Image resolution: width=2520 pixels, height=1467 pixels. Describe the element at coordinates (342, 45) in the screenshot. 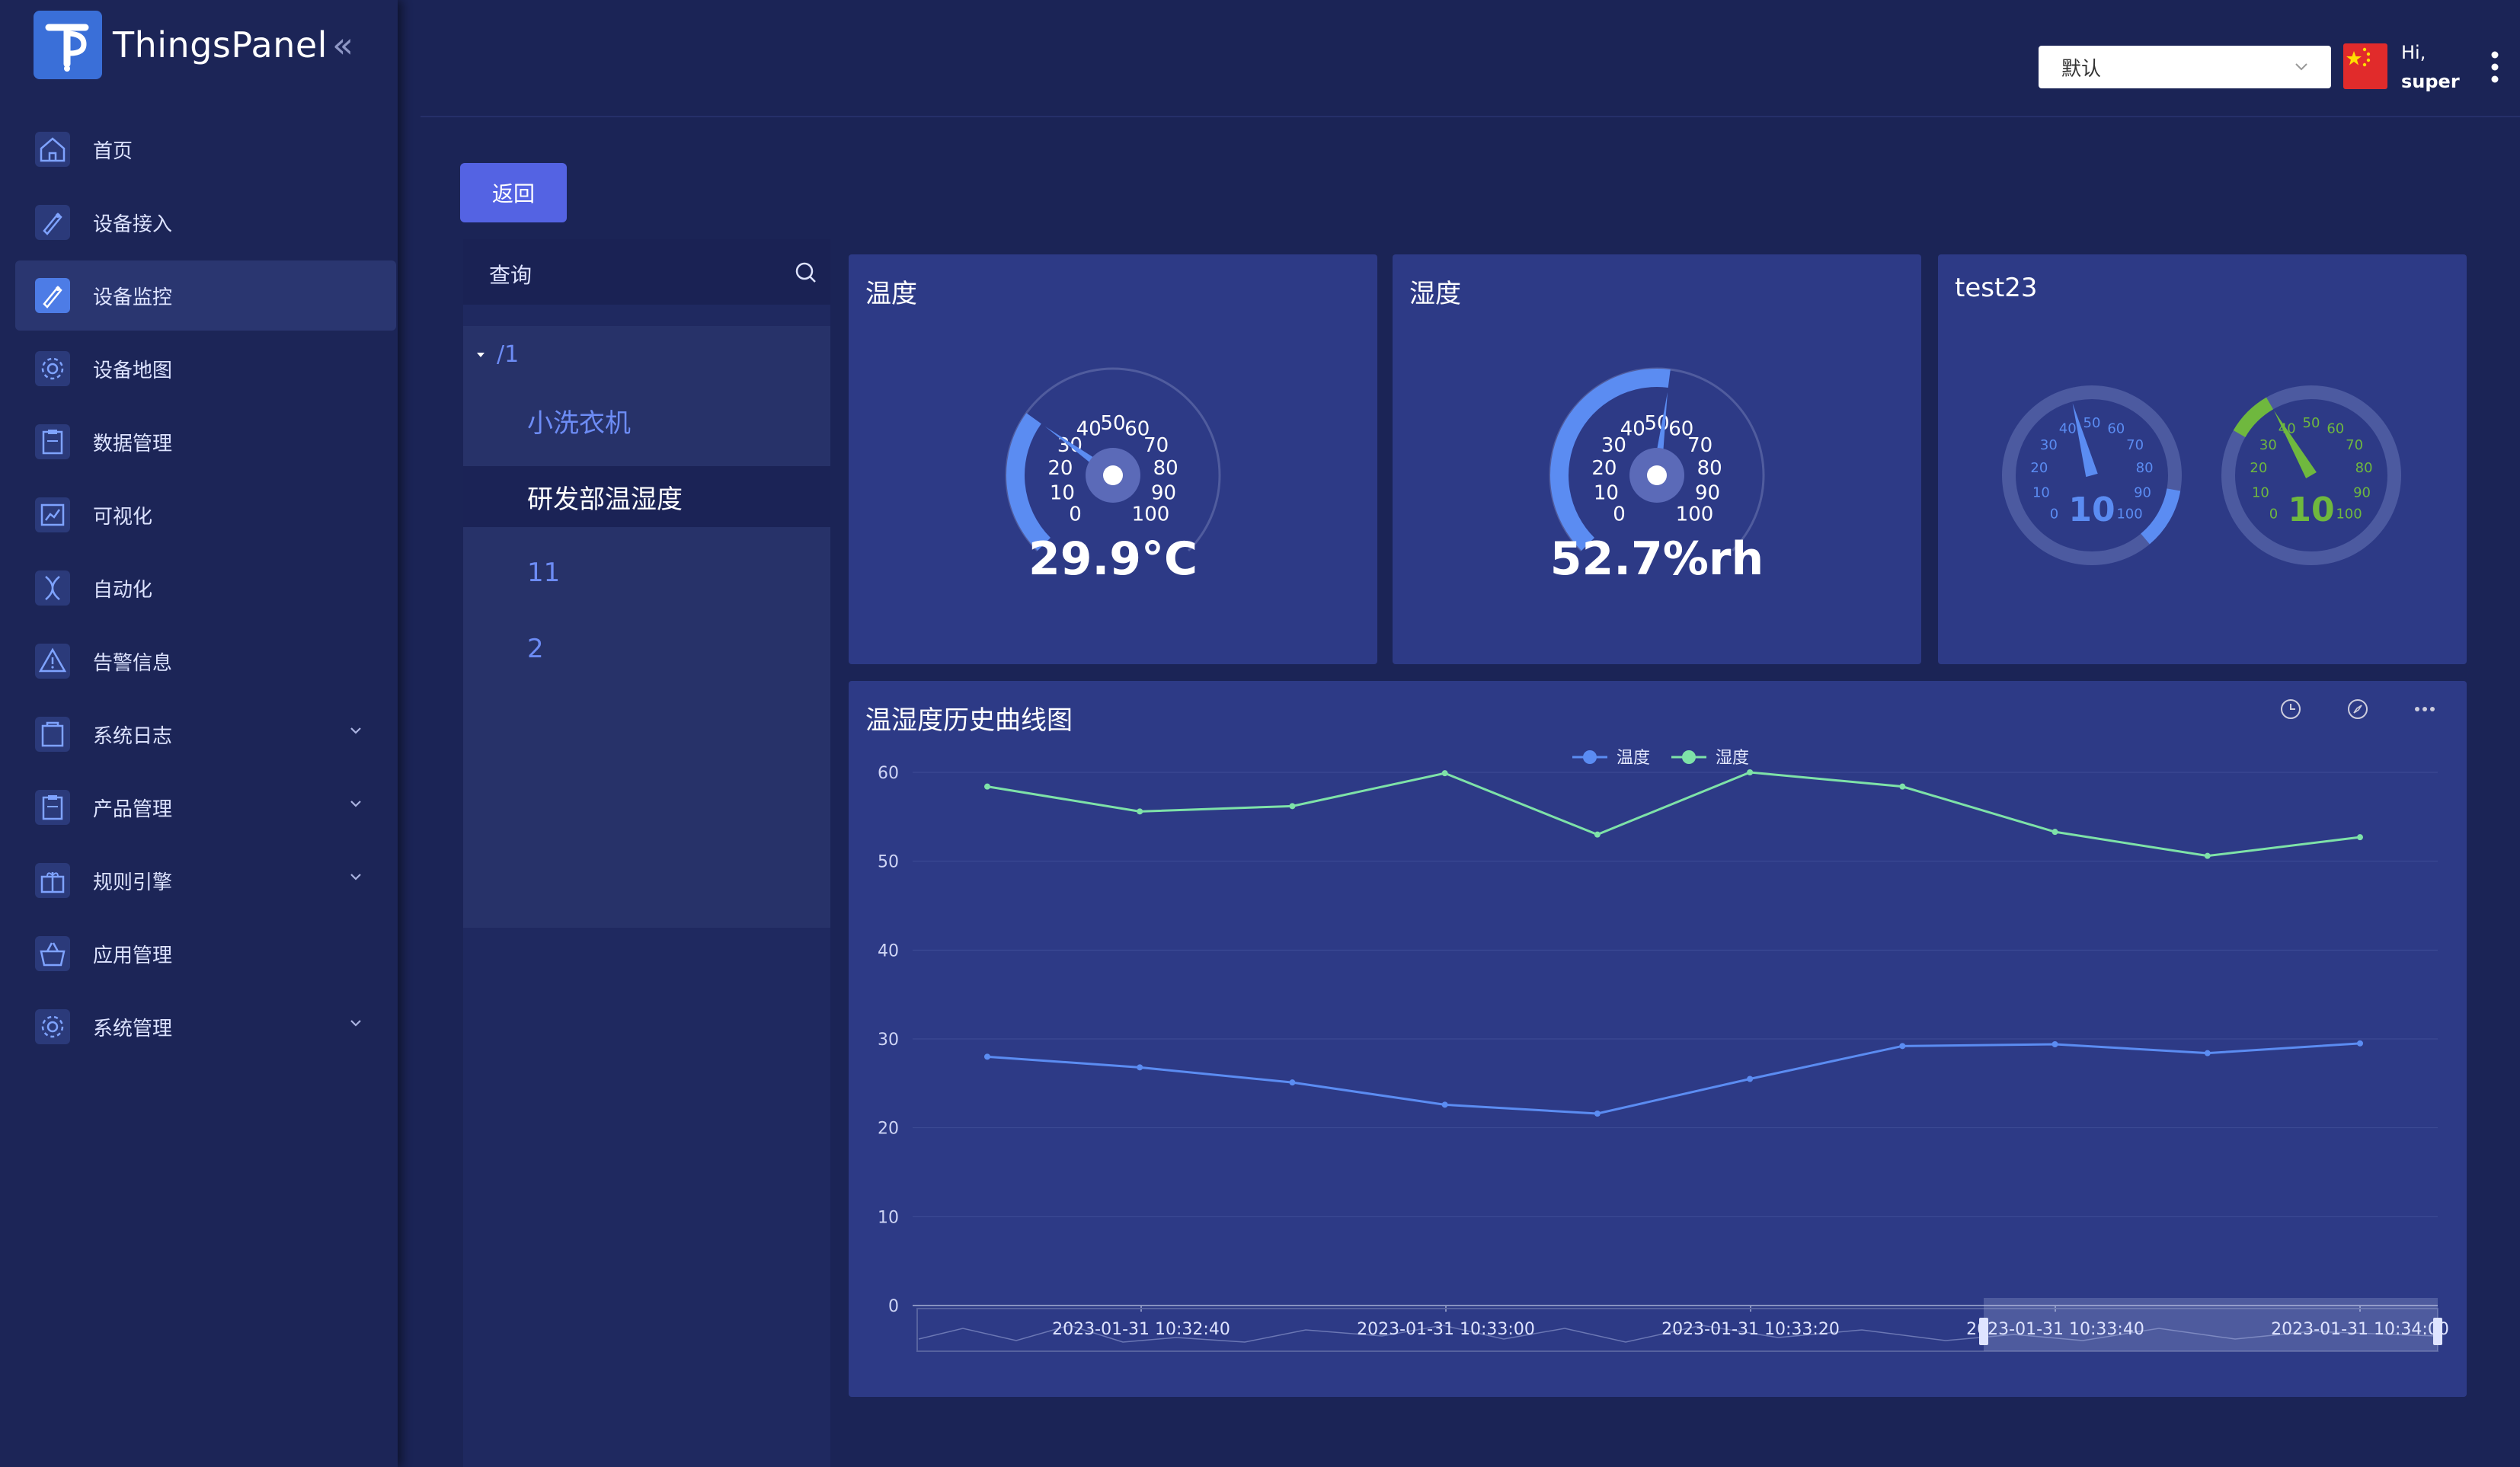

I see `collapse-sidebar-icon: «` at that location.